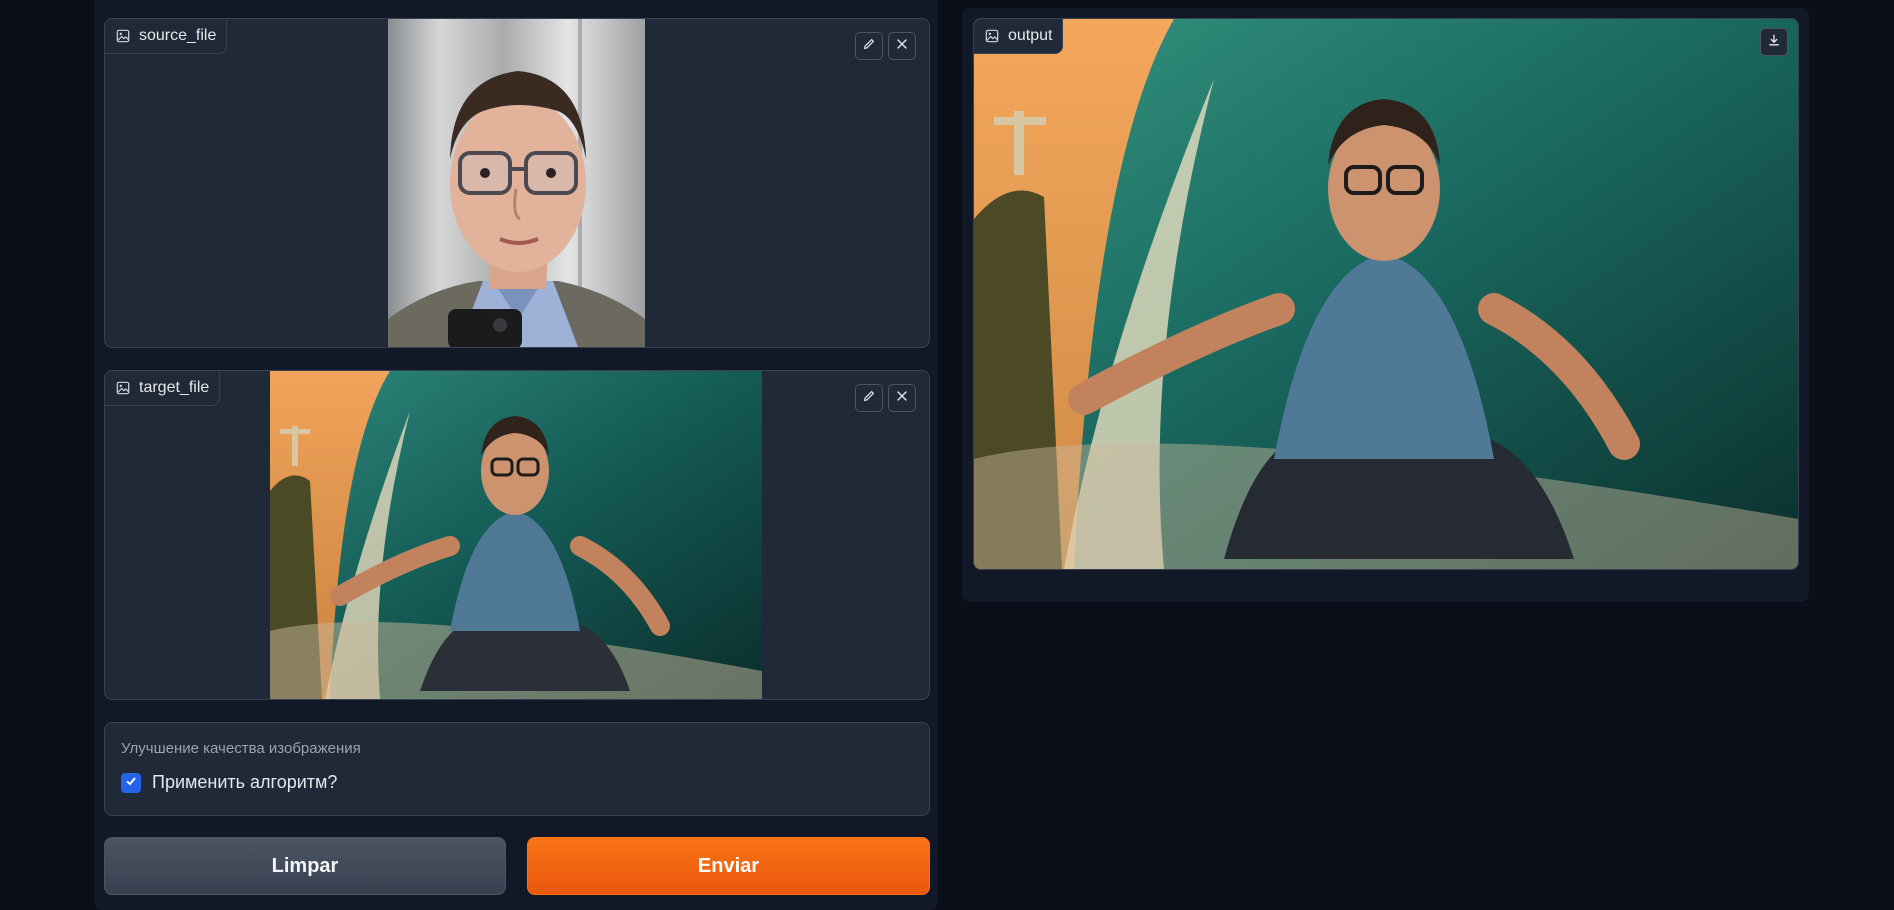  I want to click on clear-target-button, so click(902, 398).